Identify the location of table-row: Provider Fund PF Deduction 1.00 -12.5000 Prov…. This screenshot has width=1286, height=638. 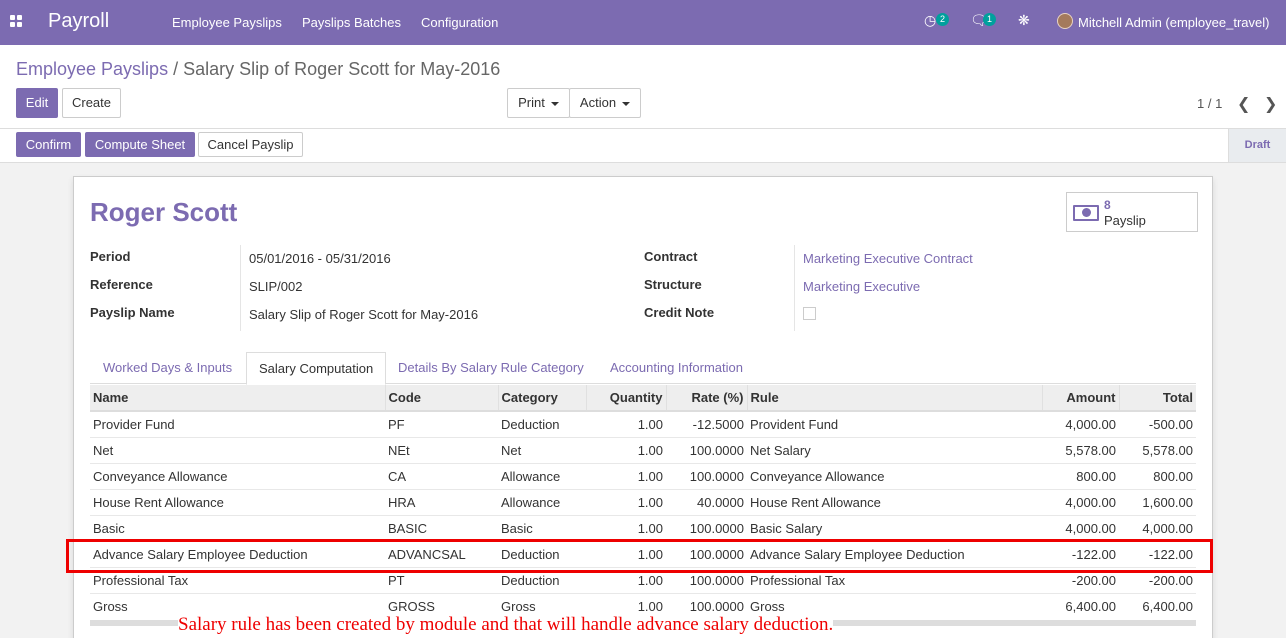
(643, 423).